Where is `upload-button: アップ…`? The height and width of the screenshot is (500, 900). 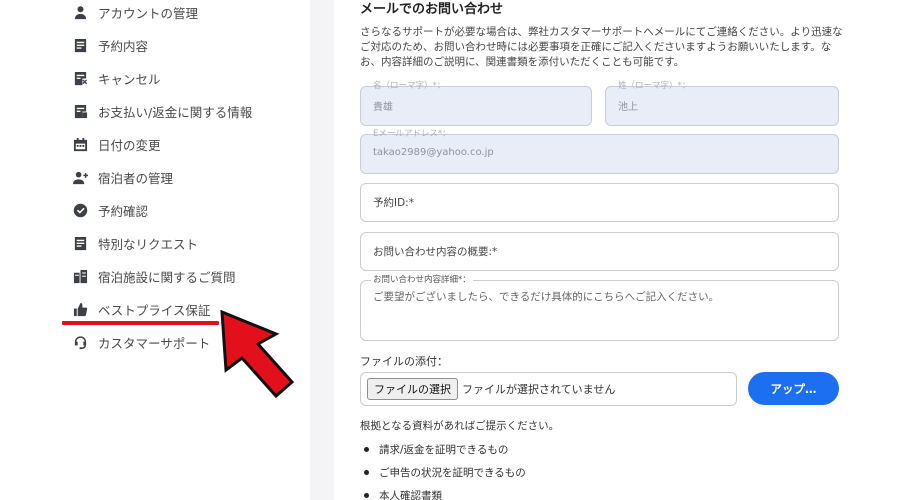 upload-button: アップ… is located at coordinates (793, 388).